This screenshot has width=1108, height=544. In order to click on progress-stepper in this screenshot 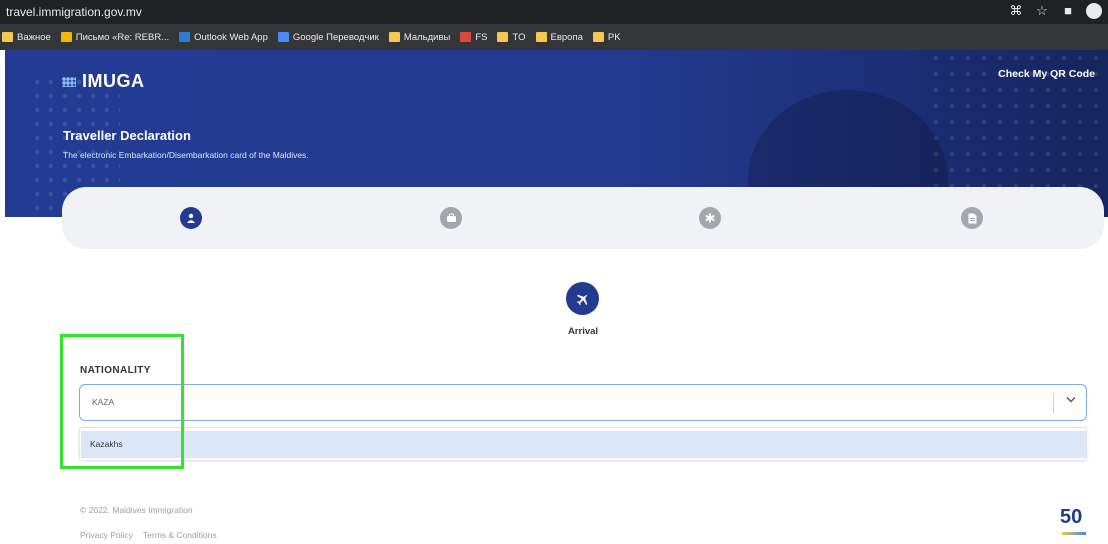, I will do `click(583, 218)`.